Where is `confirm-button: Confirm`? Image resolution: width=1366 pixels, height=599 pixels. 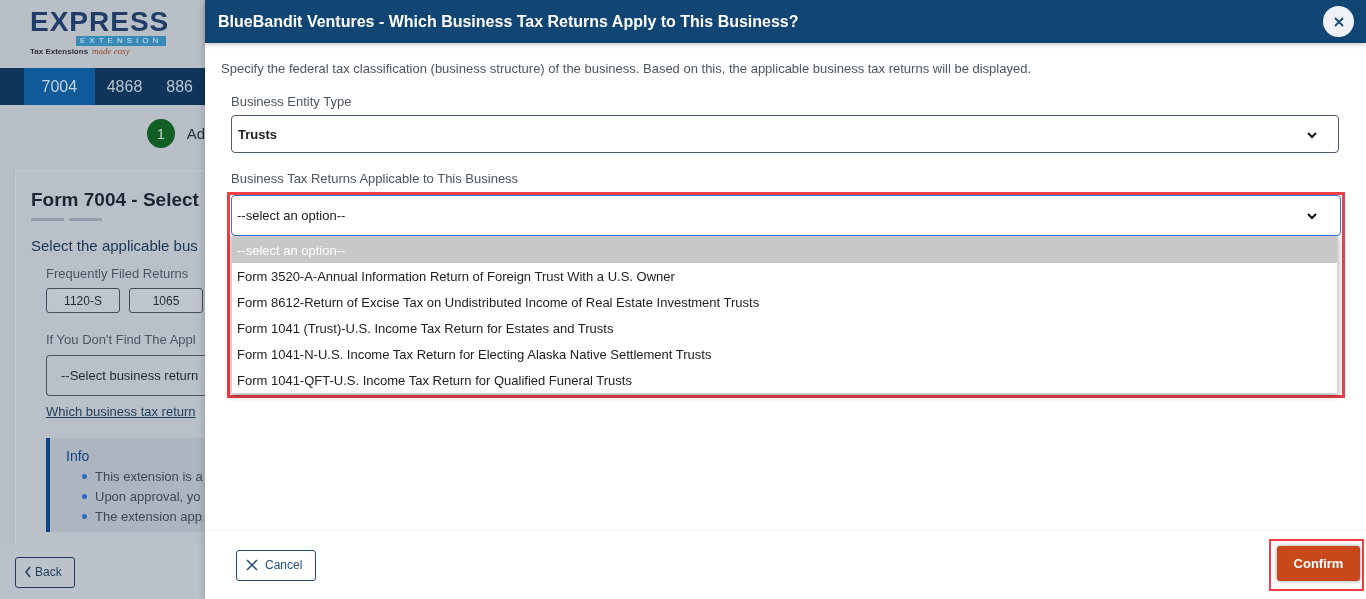
confirm-button: Confirm is located at coordinates (1318, 563).